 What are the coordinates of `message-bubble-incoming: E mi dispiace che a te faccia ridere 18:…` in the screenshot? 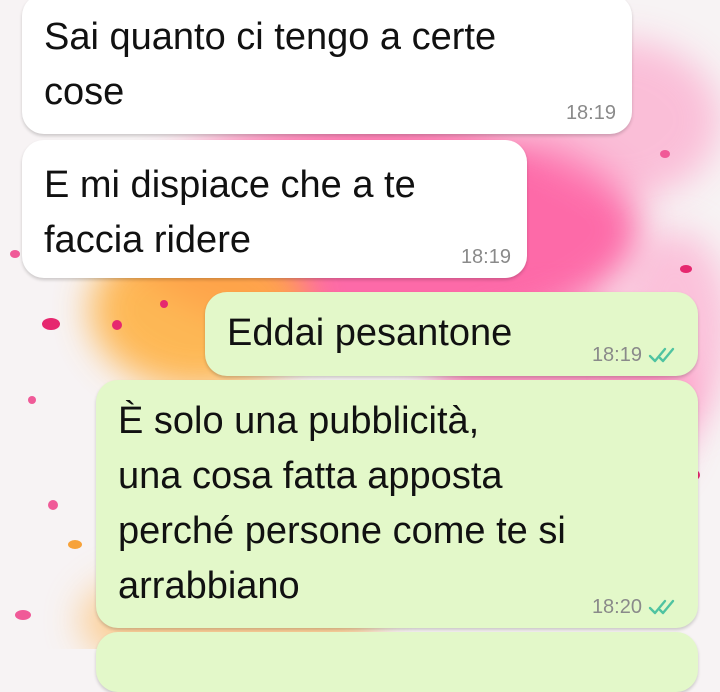 It's located at (274, 209).